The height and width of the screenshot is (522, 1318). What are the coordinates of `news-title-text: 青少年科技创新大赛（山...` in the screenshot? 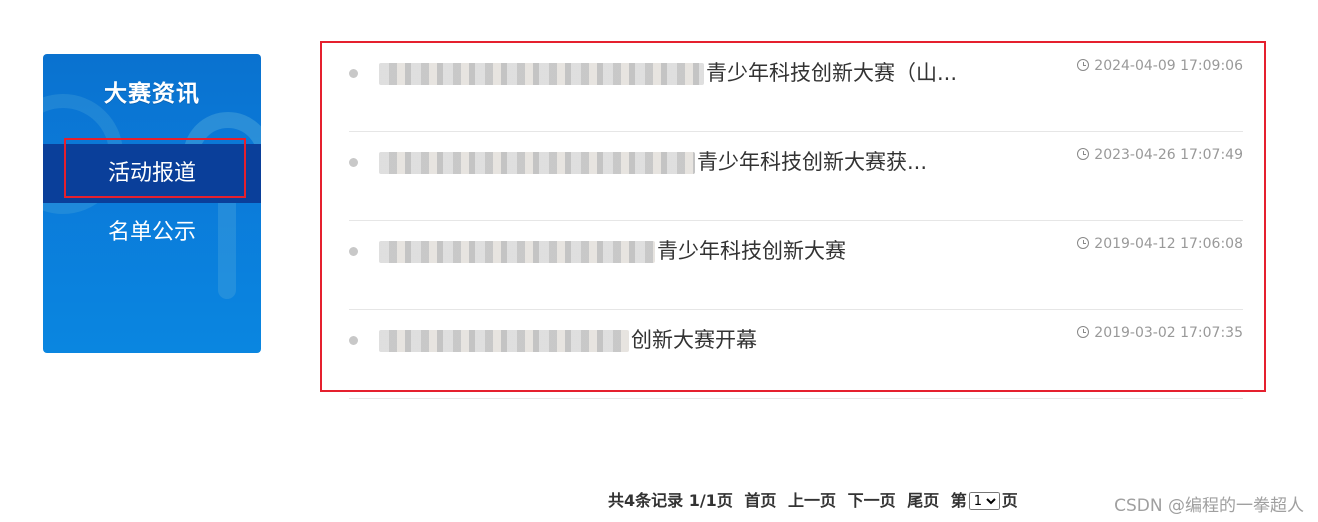 It's located at (832, 73).